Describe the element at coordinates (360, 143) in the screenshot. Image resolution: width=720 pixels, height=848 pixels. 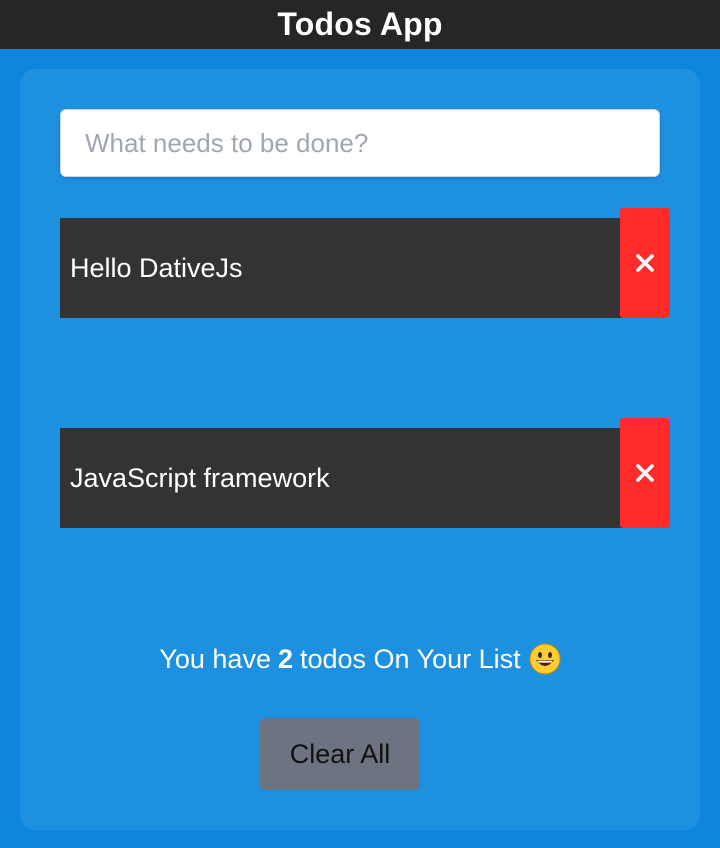
I see `new-todo-input` at that location.